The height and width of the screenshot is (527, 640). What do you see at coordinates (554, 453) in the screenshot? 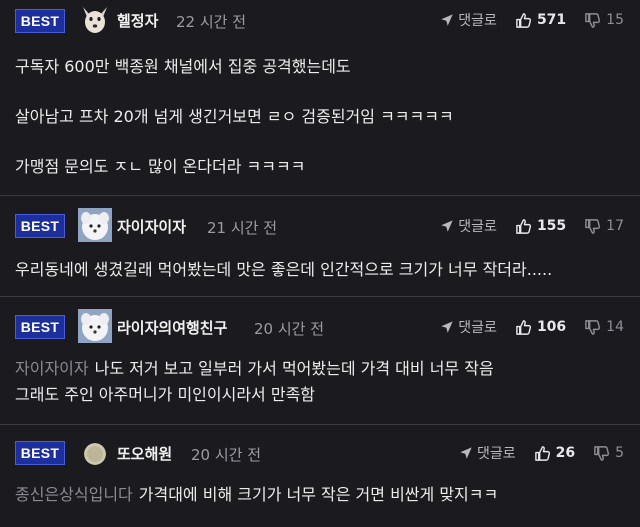
I see `like-button: 26` at bounding box center [554, 453].